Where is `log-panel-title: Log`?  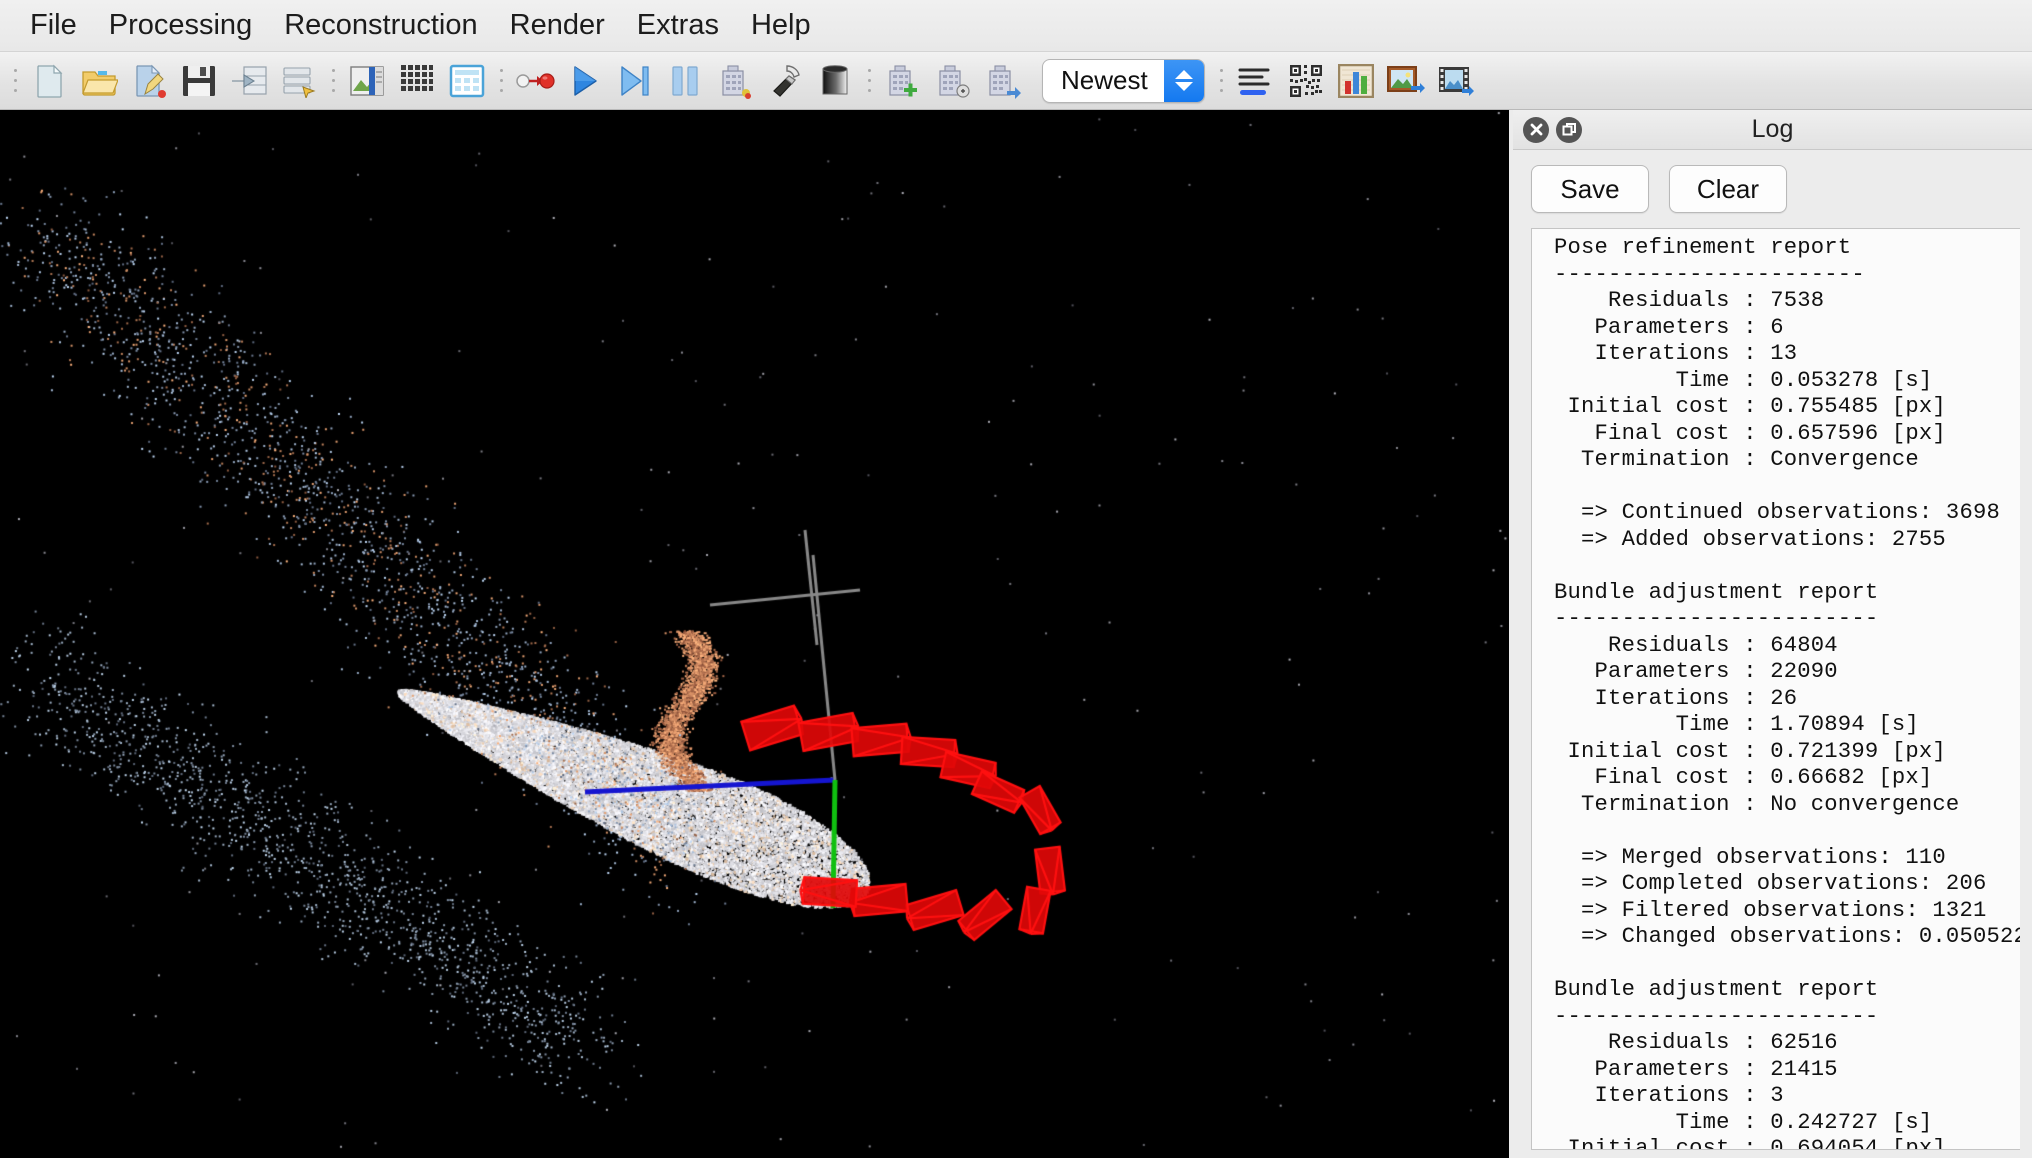 log-panel-title: Log is located at coordinates (1772, 129).